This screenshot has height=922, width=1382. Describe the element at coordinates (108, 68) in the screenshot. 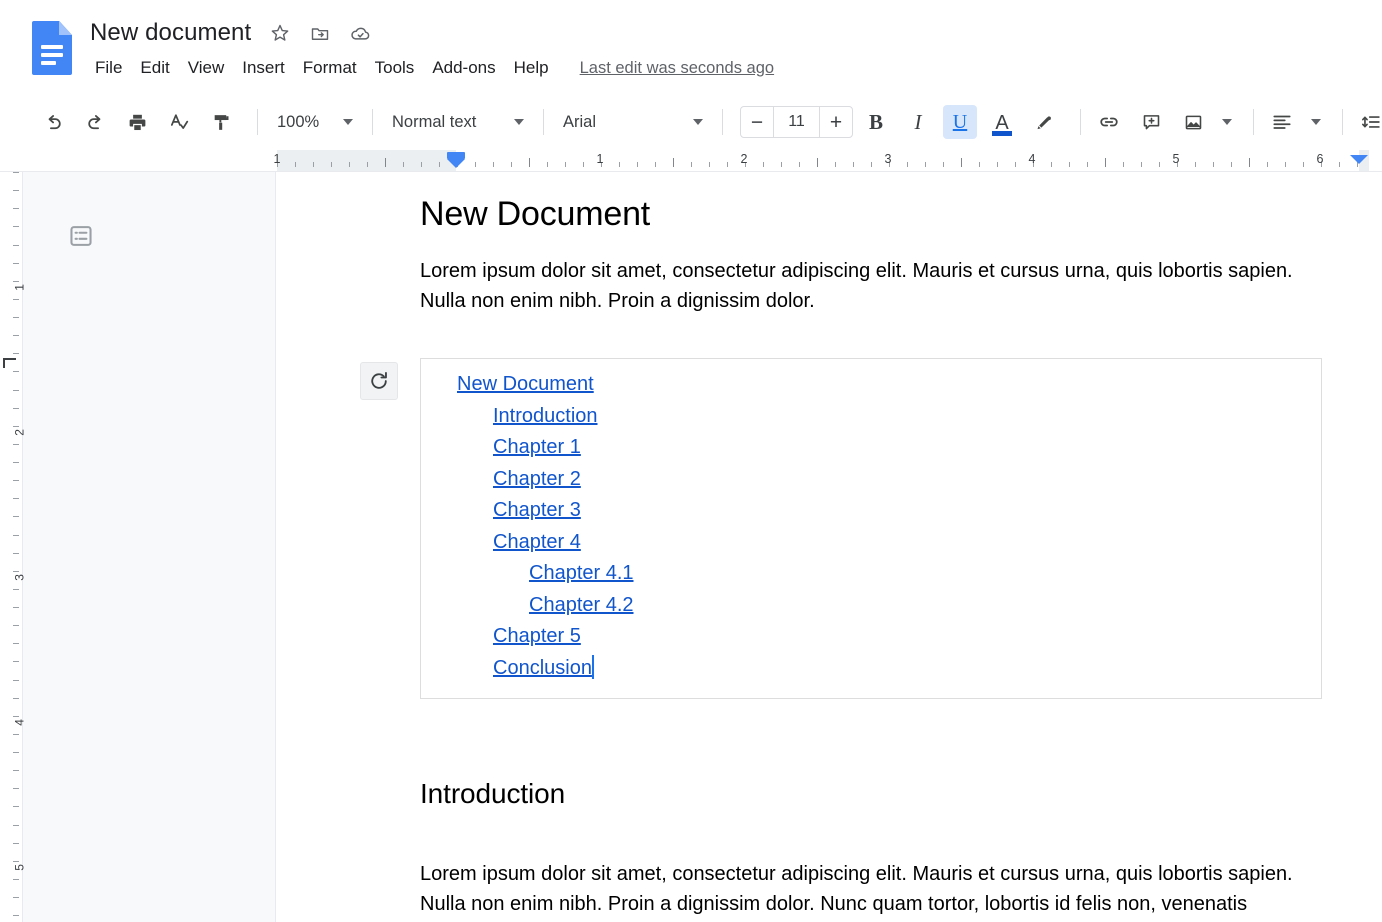

I see `menu-item-file: File` at that location.